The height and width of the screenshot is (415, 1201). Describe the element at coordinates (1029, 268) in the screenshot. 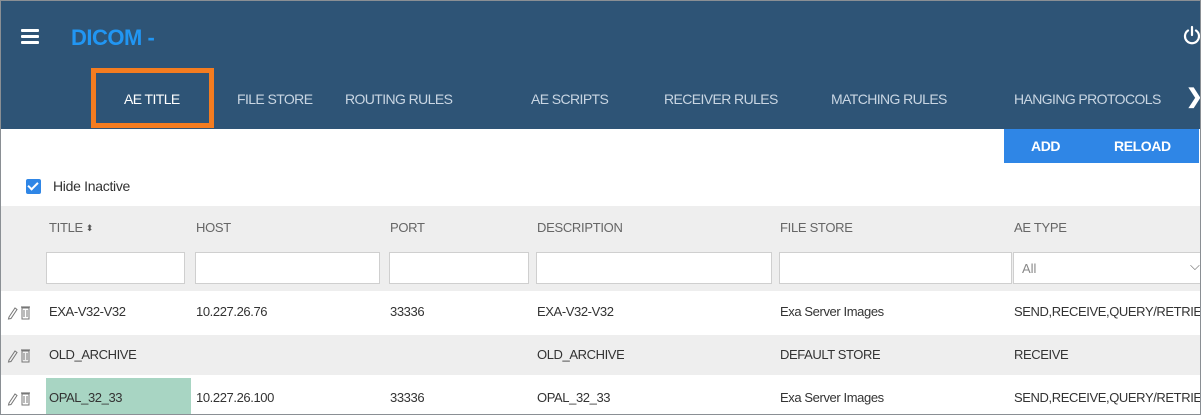

I see `ae-type-filter-value: All` at that location.